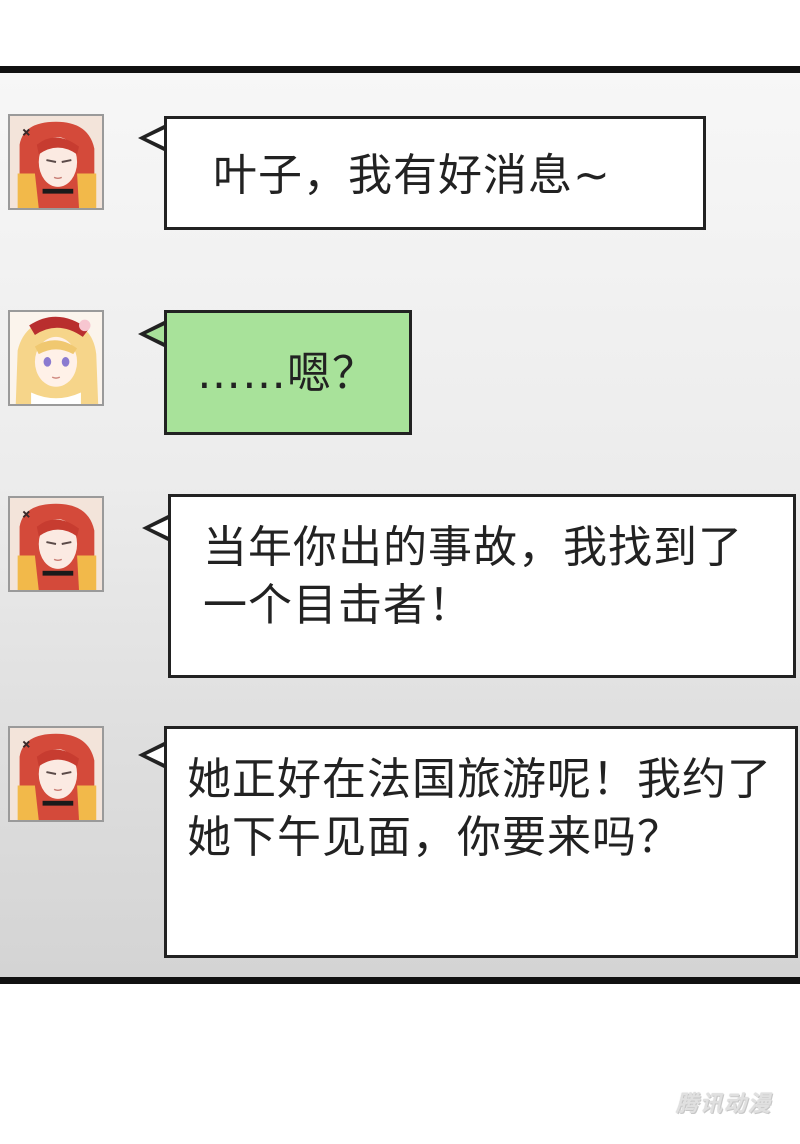  I want to click on watermark-logo: 腾讯动漫, so click(724, 1102).